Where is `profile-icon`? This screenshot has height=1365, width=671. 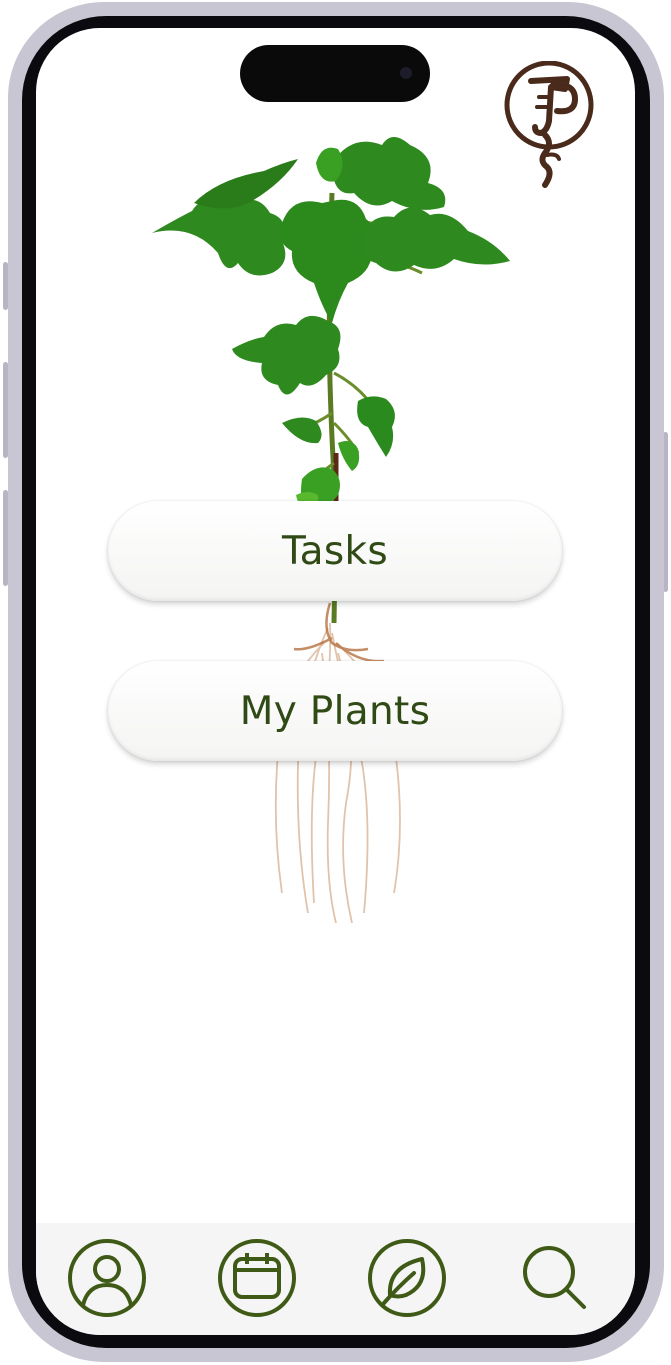 profile-icon is located at coordinates (107, 1278).